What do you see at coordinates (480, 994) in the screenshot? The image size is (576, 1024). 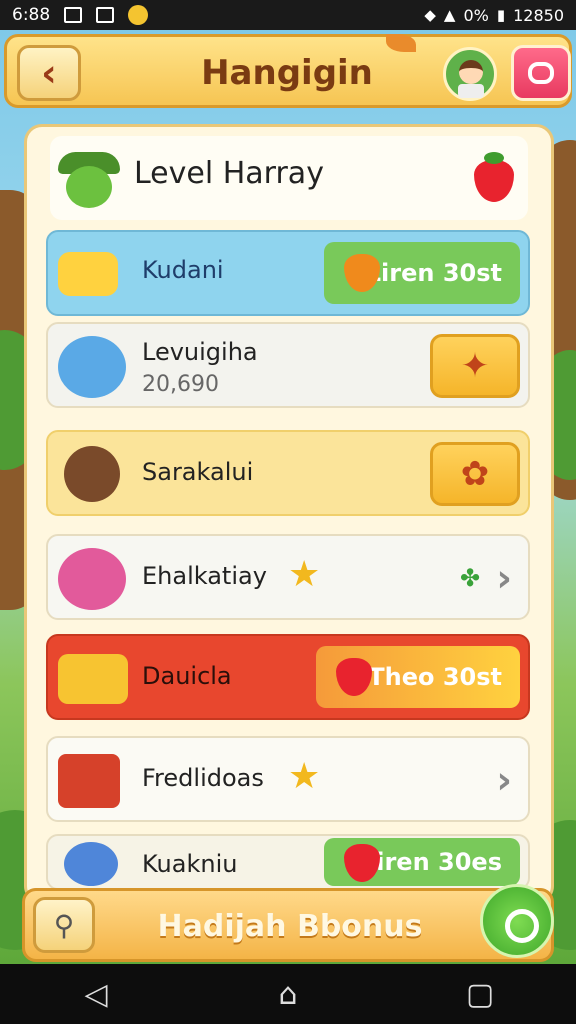 I see `recents-icon: ▢` at bounding box center [480, 994].